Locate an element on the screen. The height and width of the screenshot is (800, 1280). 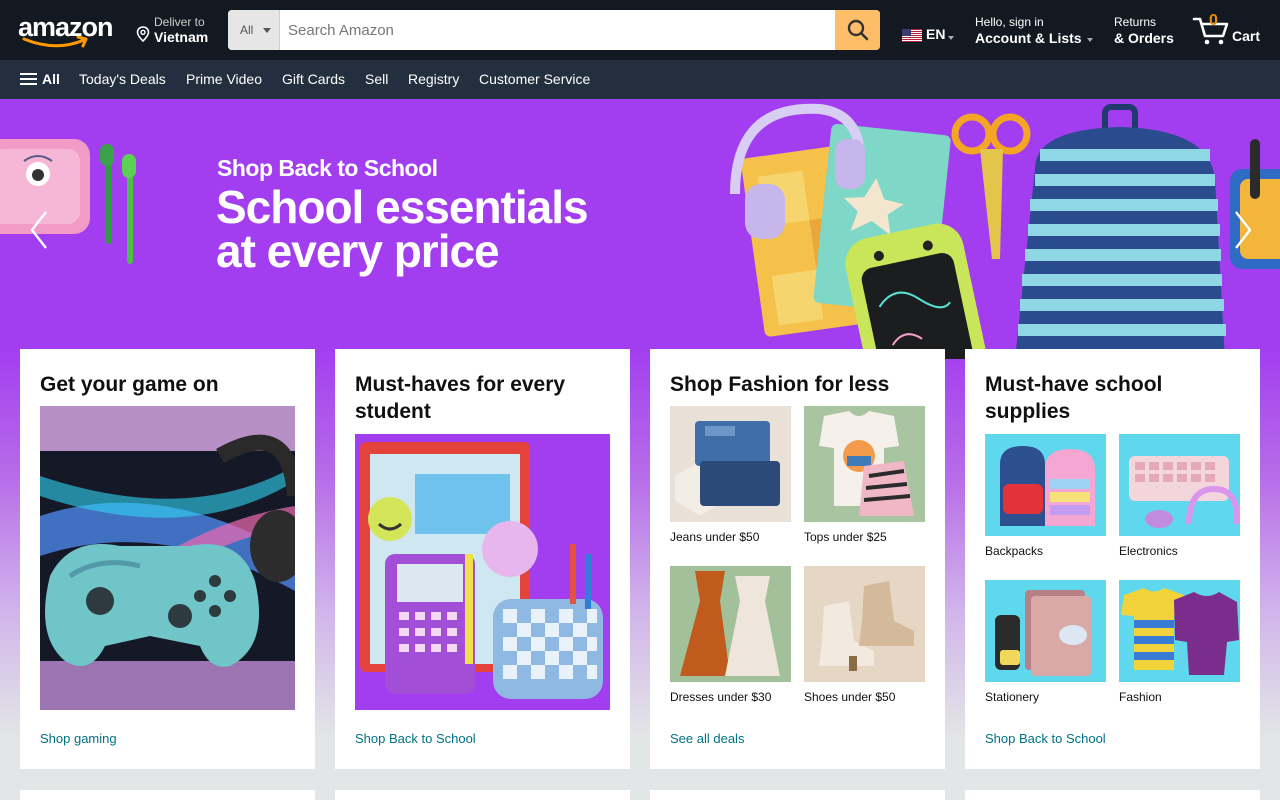
deliver-country: Vietnam is located at coordinates (181, 37).